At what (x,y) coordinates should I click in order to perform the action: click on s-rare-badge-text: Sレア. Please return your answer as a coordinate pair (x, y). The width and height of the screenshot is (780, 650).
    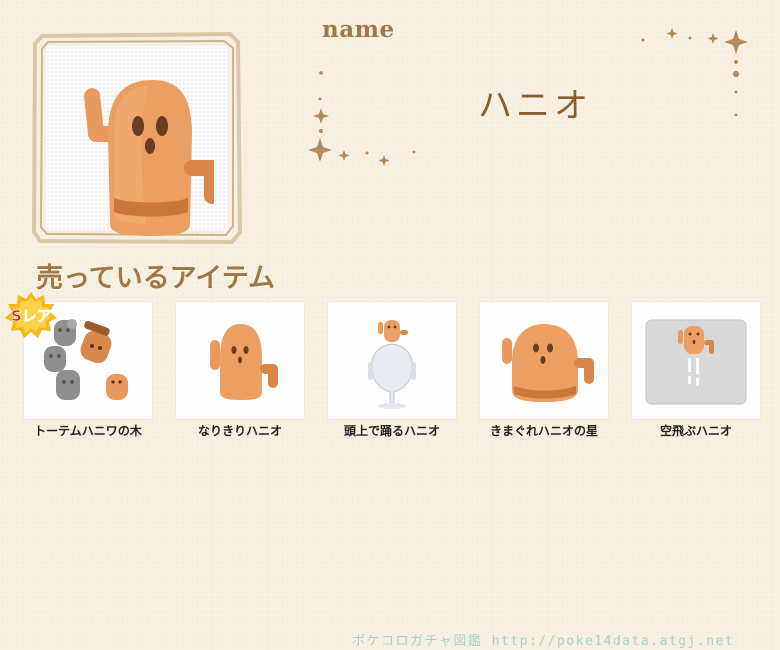
    Looking at the image, I should click on (31, 316).